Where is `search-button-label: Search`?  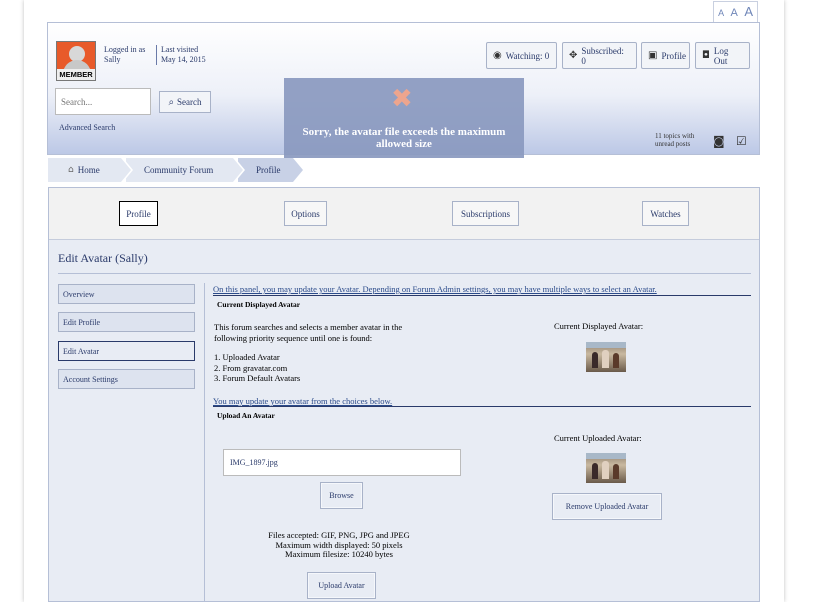
search-button-label: Search is located at coordinates (189, 102).